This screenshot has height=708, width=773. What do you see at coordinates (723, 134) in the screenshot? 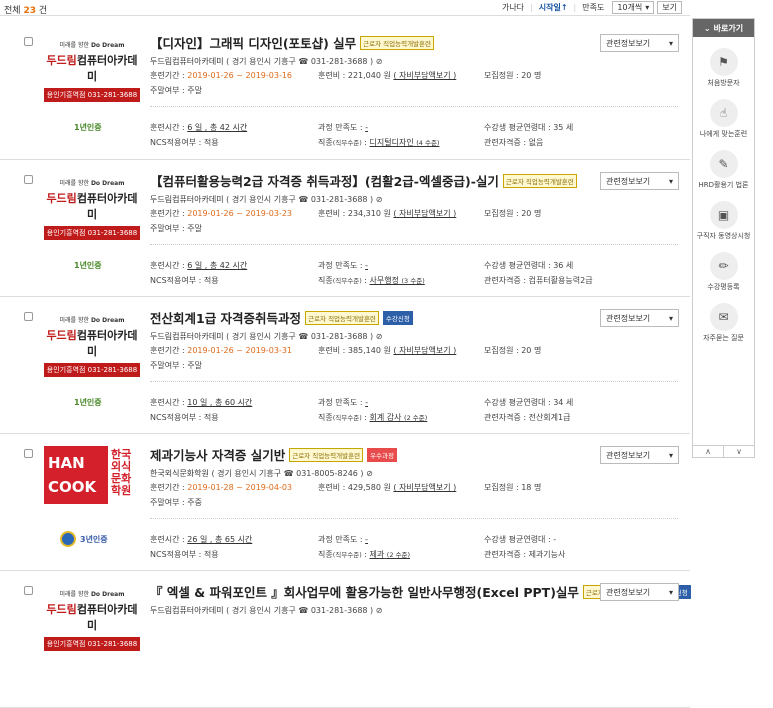
I see `sidebar-item-label: 나에게 맞는훈련` at bounding box center [723, 134].